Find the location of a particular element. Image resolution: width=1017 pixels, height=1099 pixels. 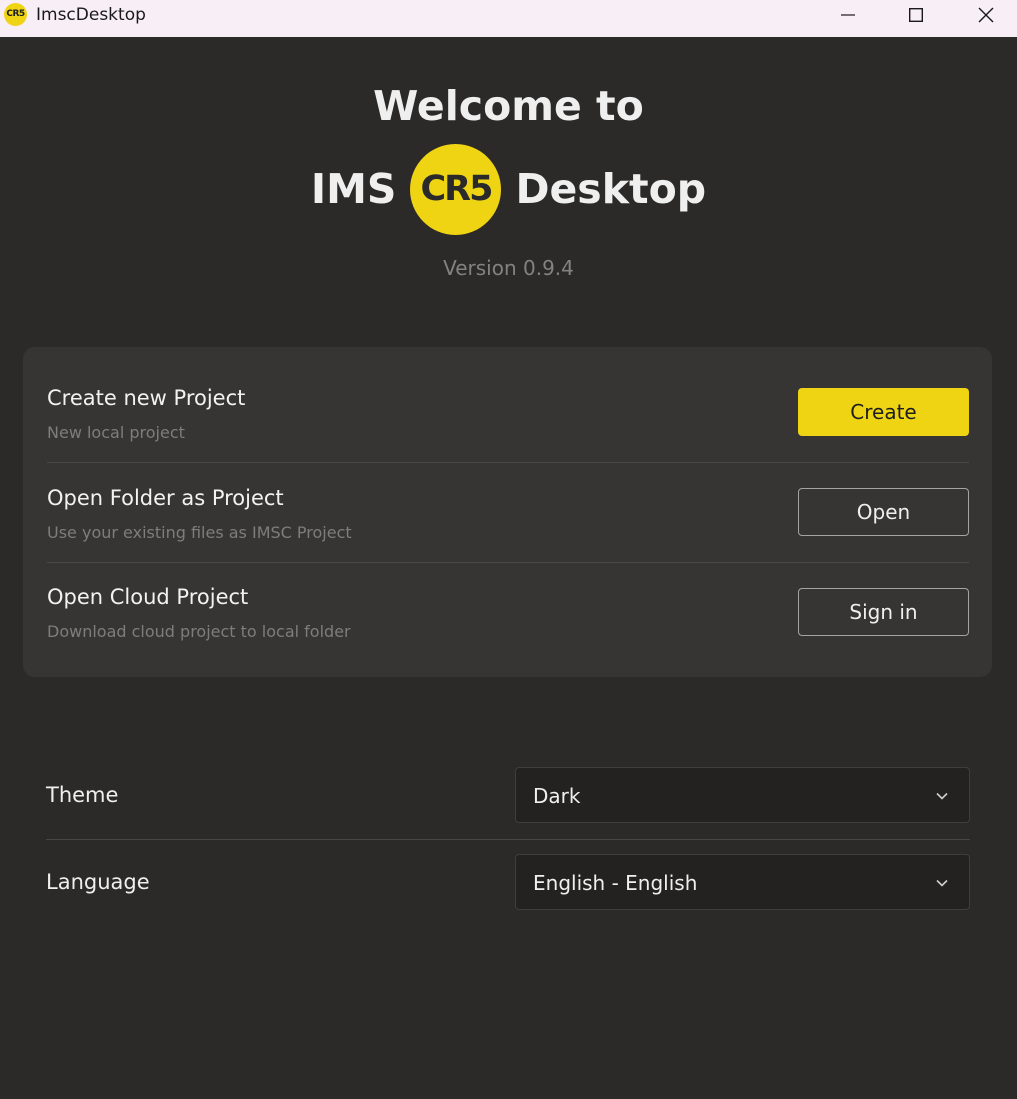

language-label: Language is located at coordinates (98, 882).